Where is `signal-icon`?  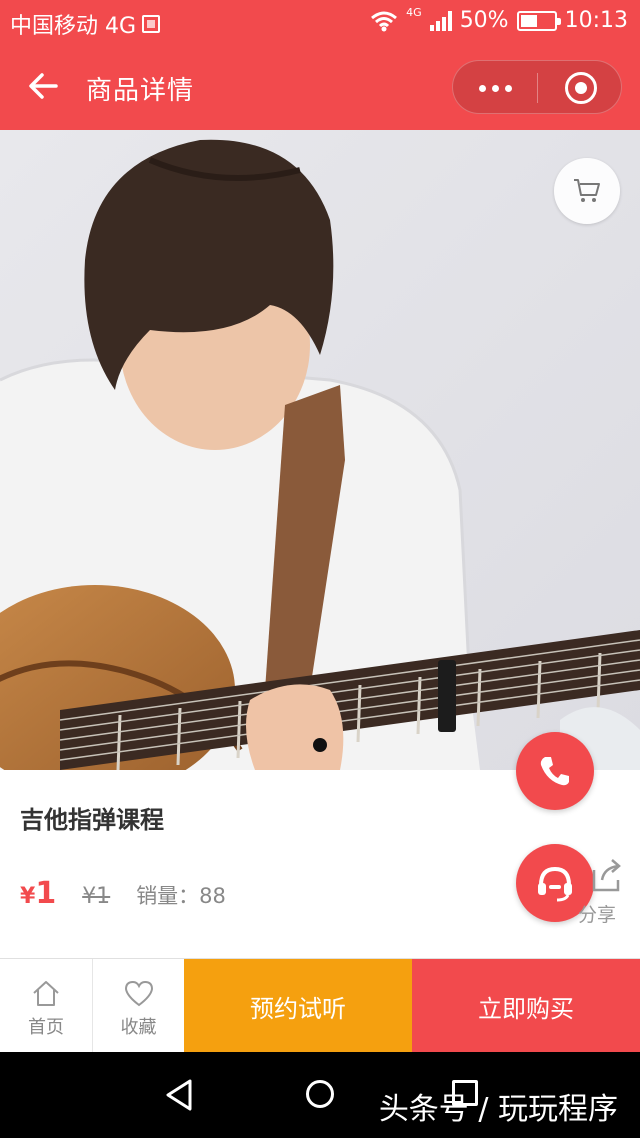
signal-icon is located at coordinates (440, 20).